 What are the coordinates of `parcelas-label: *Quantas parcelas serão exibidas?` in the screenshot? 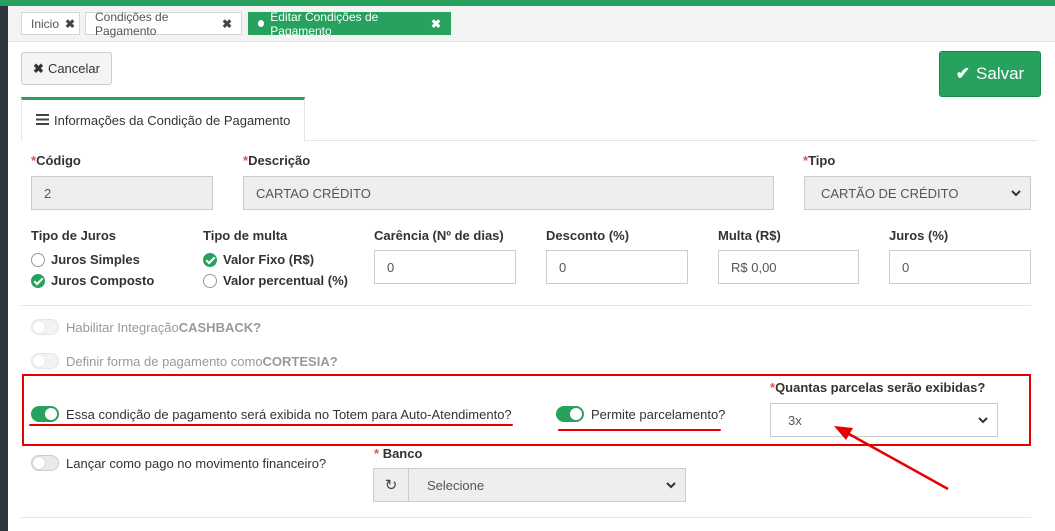 It's located at (878, 387).